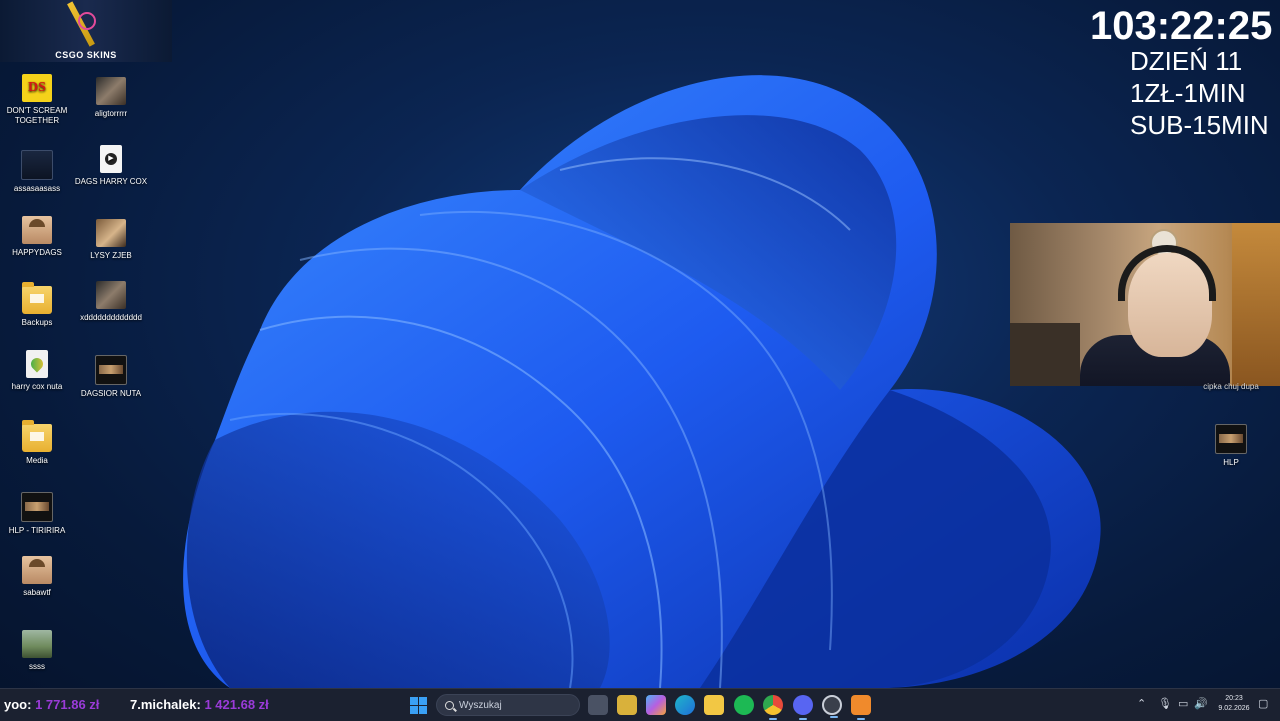 The width and height of the screenshot is (1280, 721). I want to click on donation-amount: 1 421.68 zł, so click(236, 704).